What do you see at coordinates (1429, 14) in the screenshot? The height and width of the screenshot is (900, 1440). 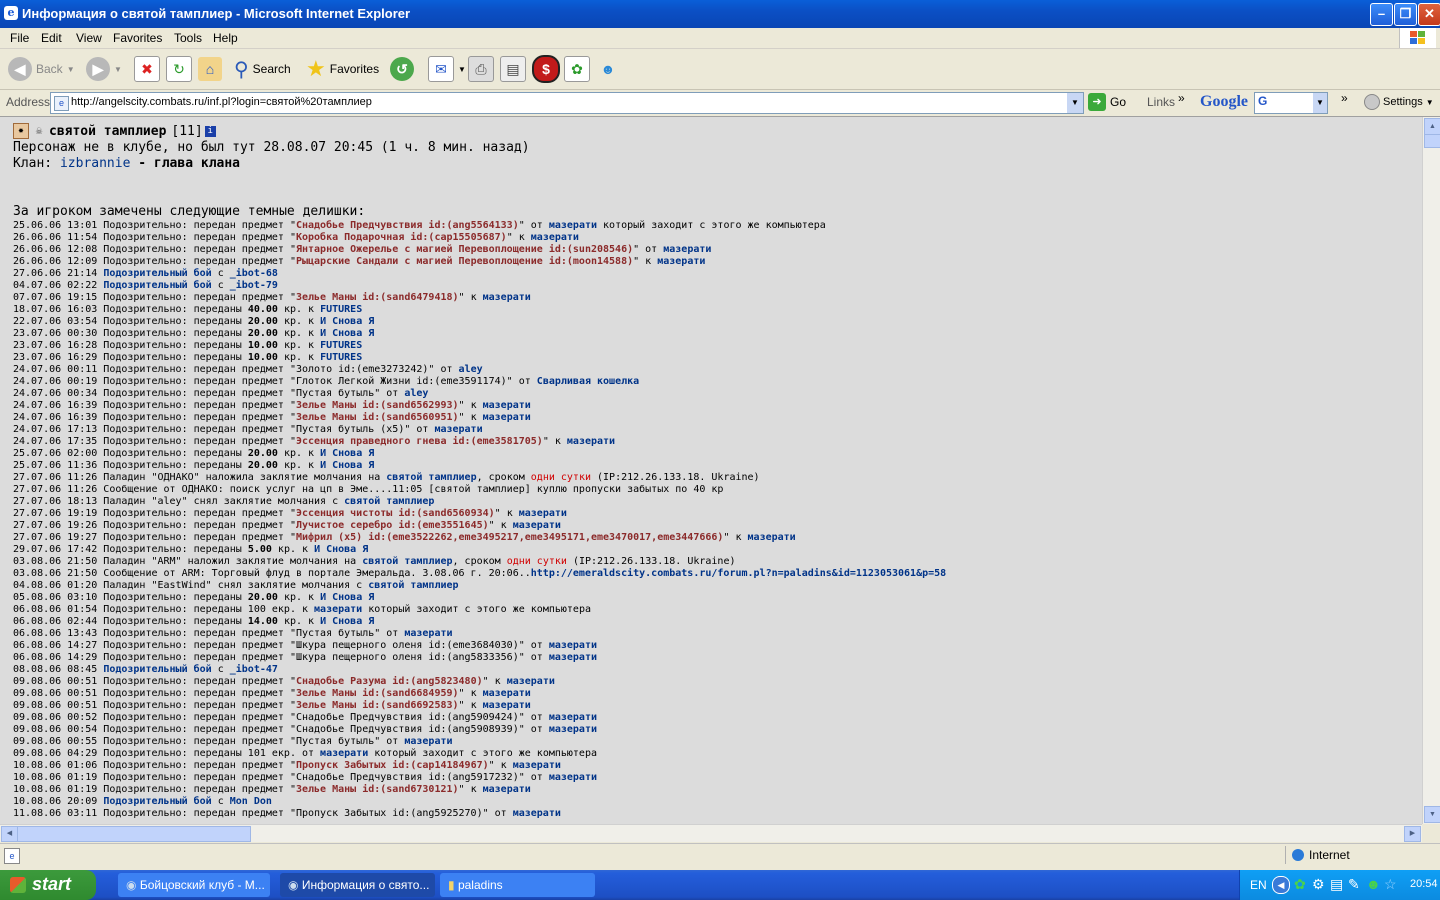 I see `close-button: ✕` at bounding box center [1429, 14].